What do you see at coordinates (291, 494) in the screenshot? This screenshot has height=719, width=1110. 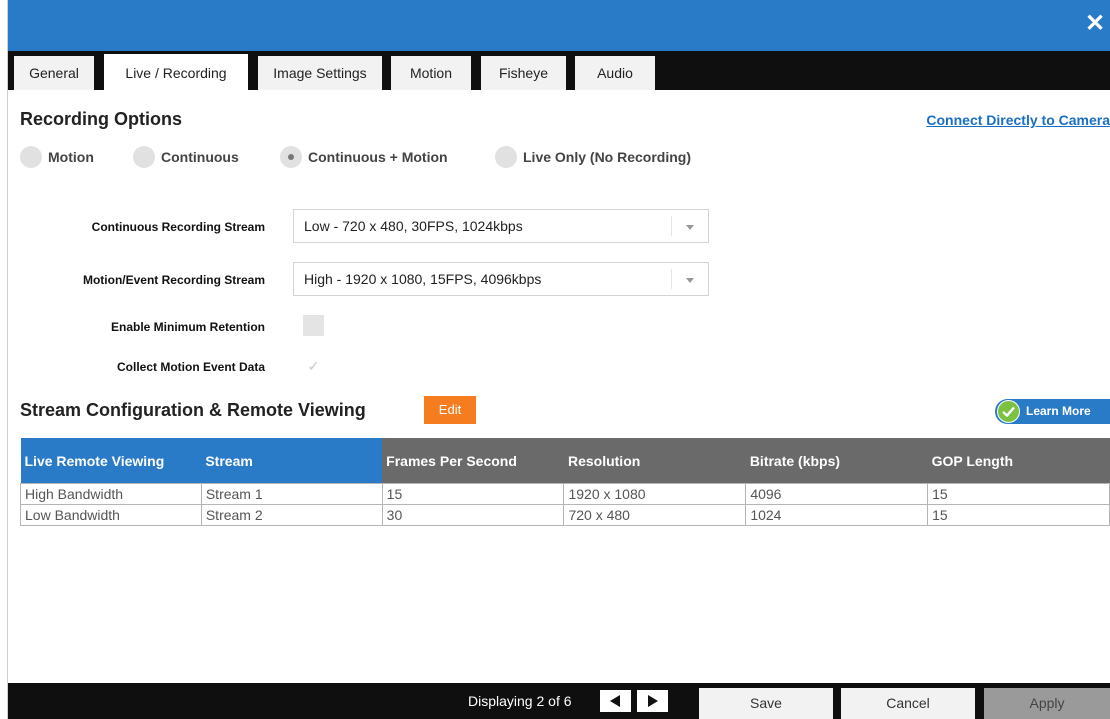 I see `table-cell: Stream 1` at bounding box center [291, 494].